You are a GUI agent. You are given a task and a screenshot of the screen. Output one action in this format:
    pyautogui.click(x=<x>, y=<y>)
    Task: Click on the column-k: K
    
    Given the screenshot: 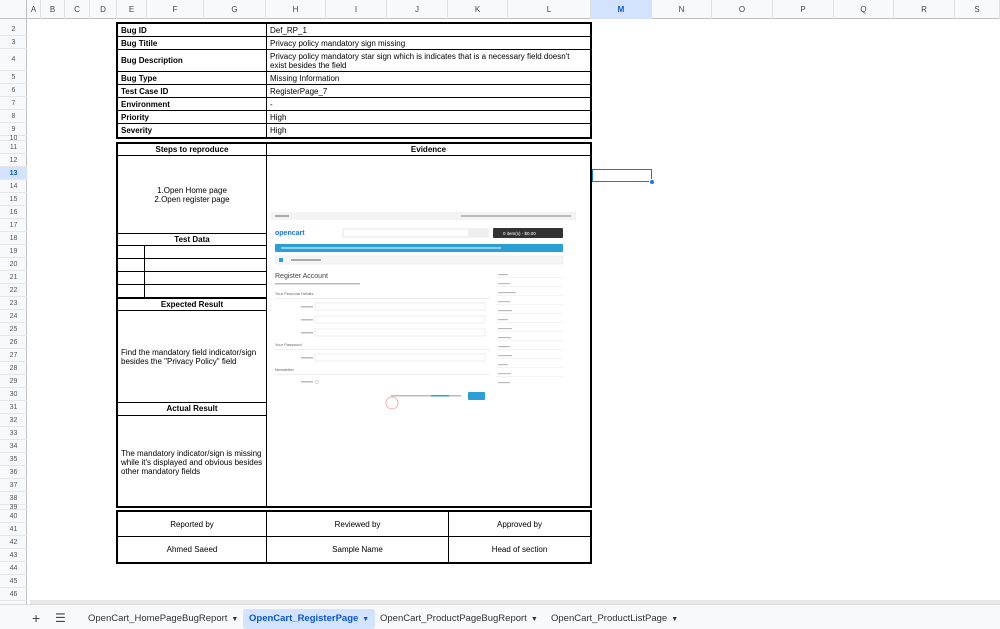 What is the action you would take?
    pyautogui.click(x=478, y=9)
    